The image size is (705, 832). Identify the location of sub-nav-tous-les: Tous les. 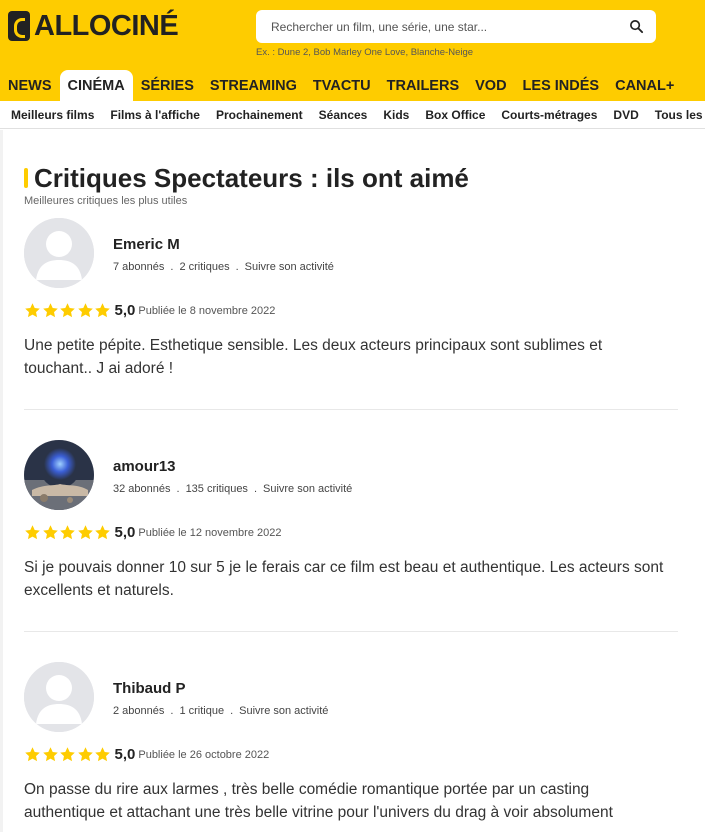
(676, 115).